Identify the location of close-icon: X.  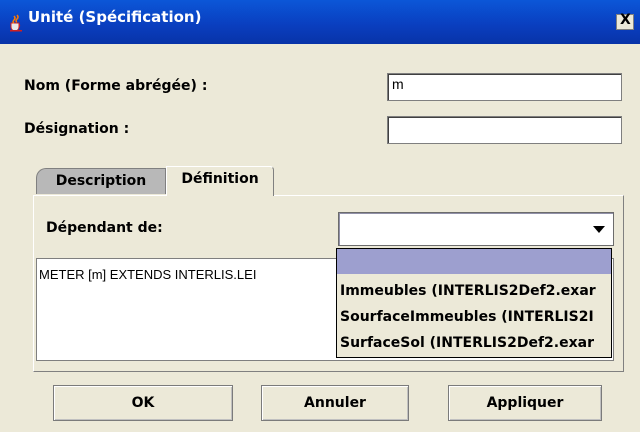
(625, 20).